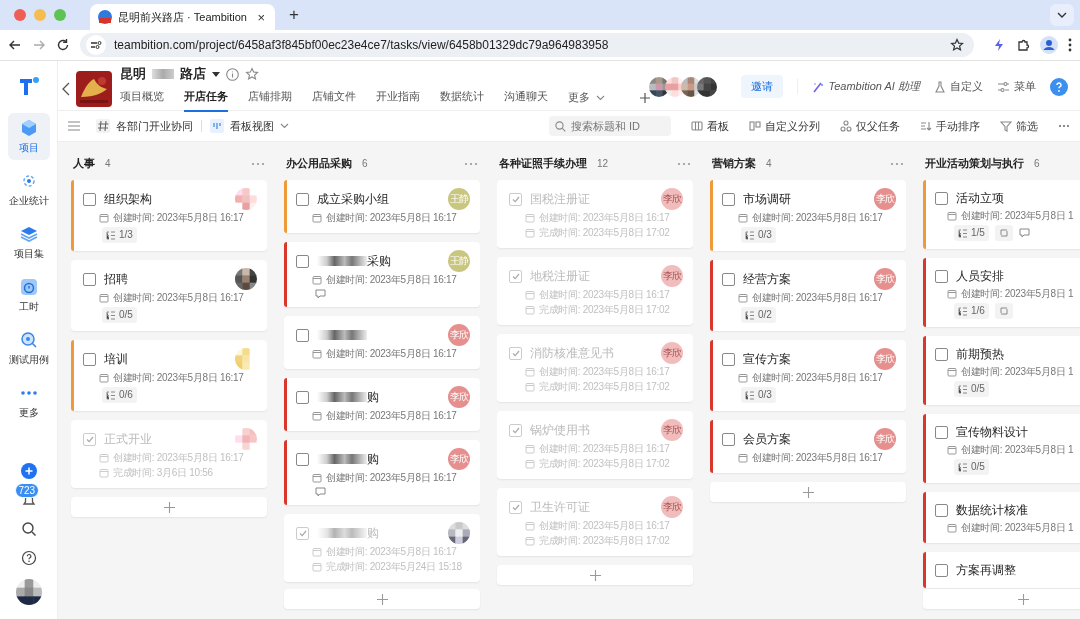  Describe the element at coordinates (169, 295) in the screenshot. I see `task-card: 招聘 创建时间: 2023年5月8日 16:17 0/5` at that location.